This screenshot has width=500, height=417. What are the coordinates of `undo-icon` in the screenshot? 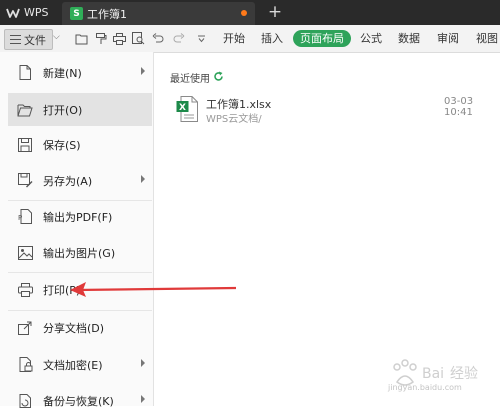 It's located at (157, 38).